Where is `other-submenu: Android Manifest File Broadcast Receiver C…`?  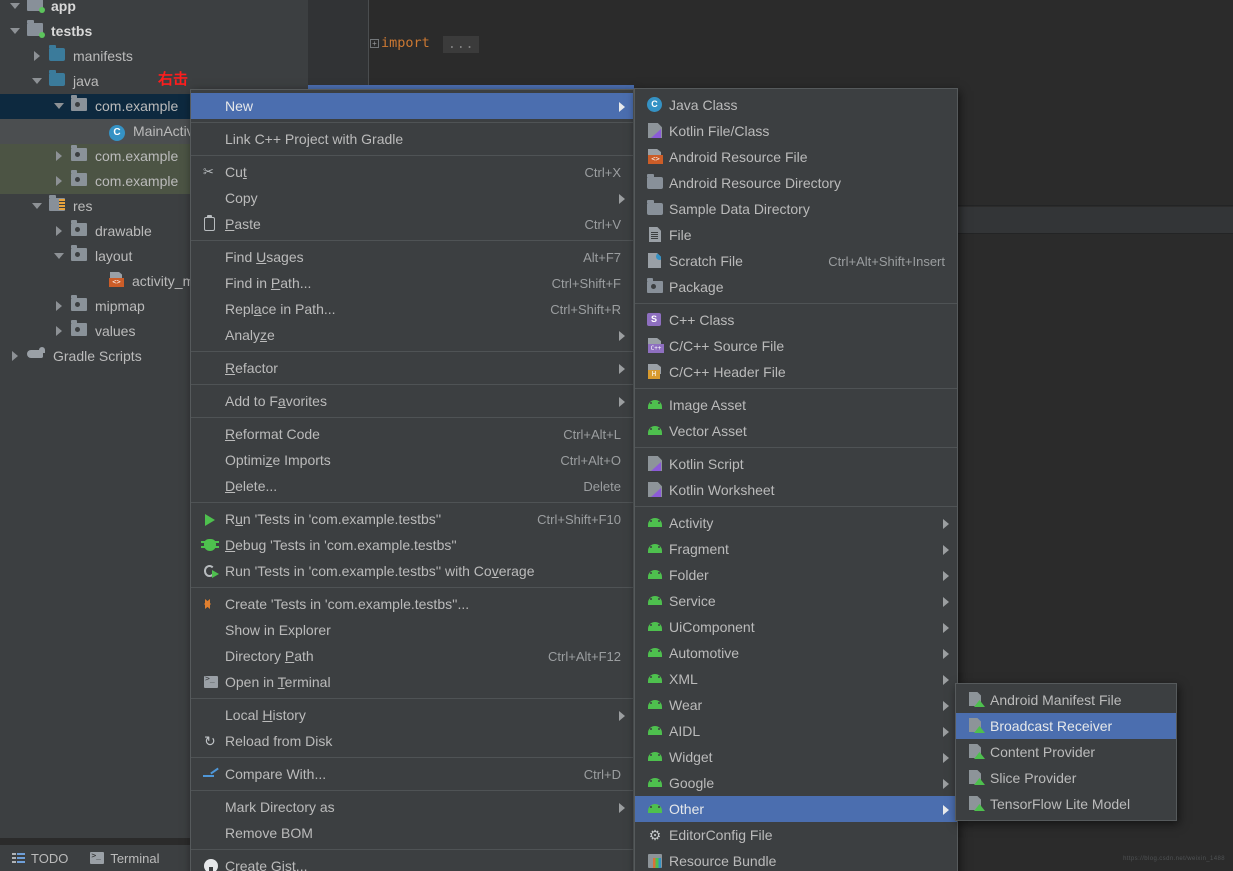
other-submenu: Android Manifest File Broadcast Receiver C… is located at coordinates (1066, 752).